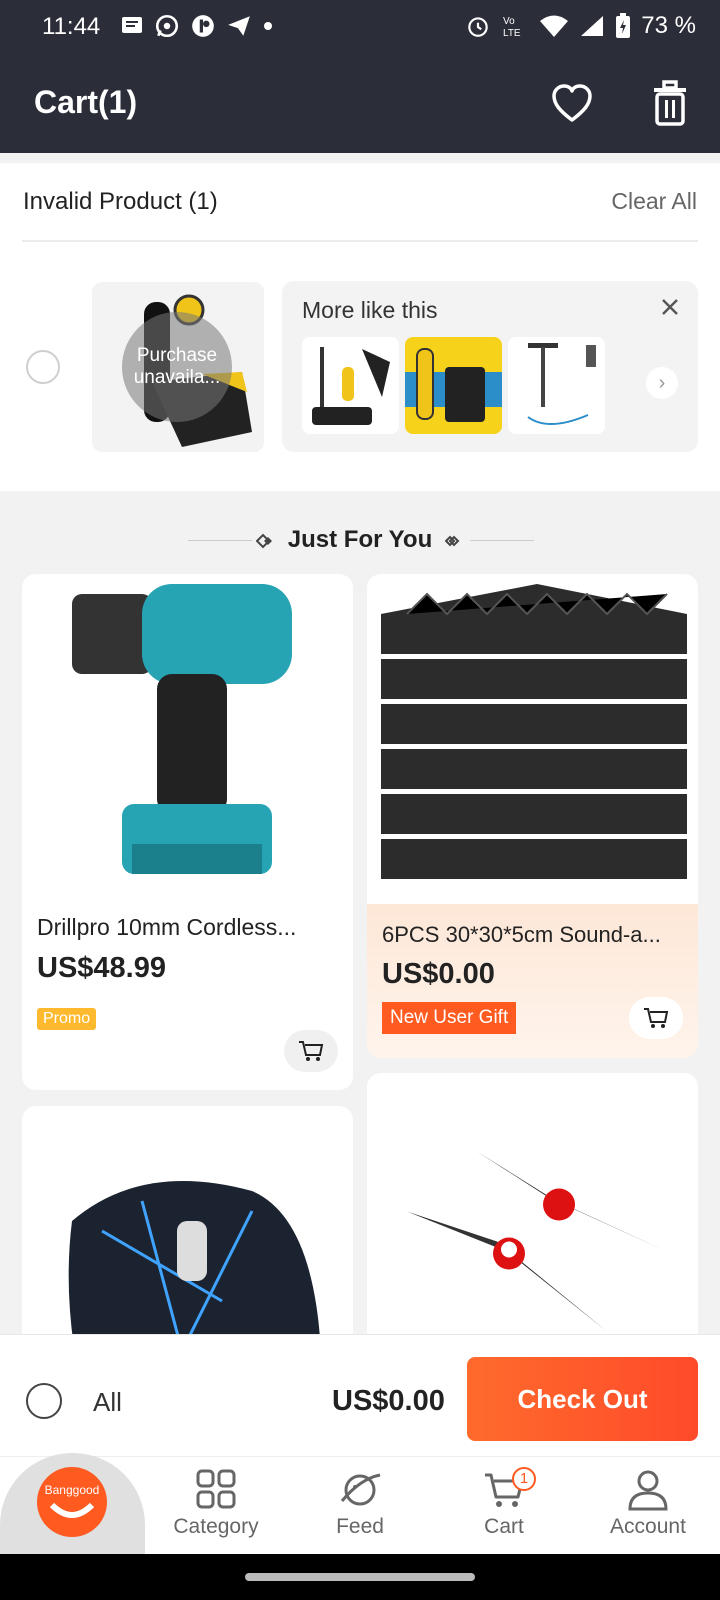 This screenshot has width=720, height=1600. Describe the element at coordinates (216, 1489) in the screenshot. I see `grid-icon` at that location.